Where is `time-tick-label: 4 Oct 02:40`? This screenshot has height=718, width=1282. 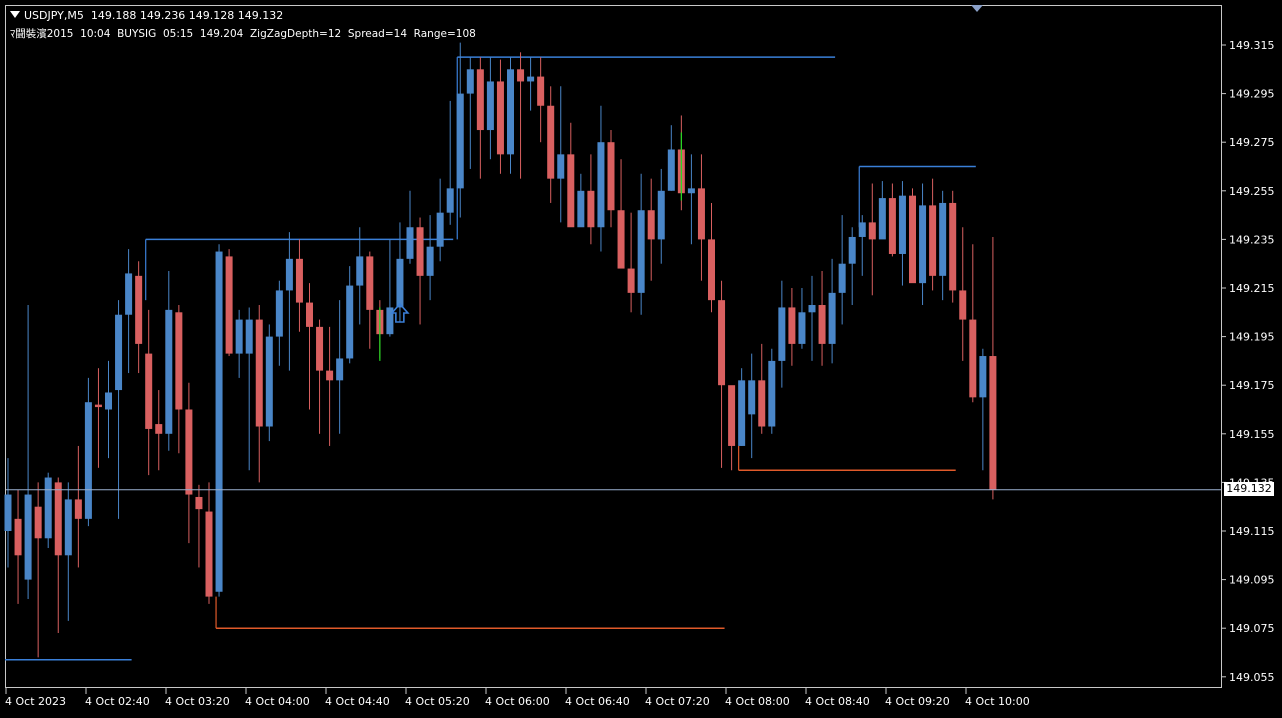 time-tick-label: 4 Oct 02:40 is located at coordinates (117, 701).